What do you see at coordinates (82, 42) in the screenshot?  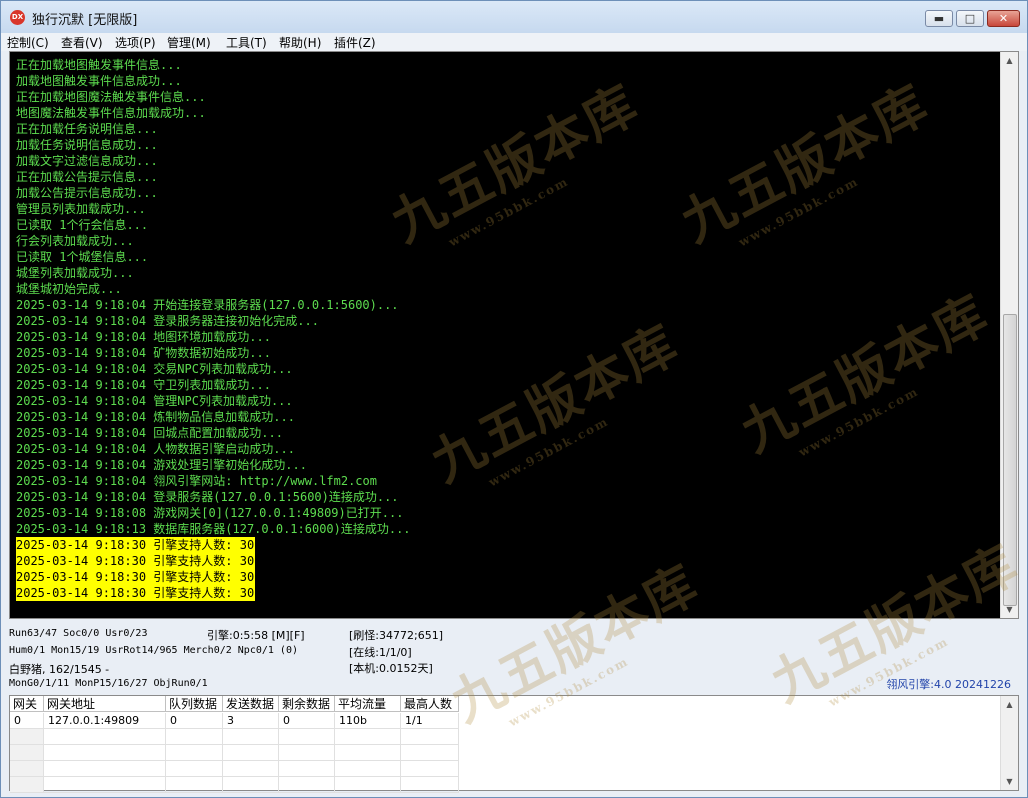 I see `menu-view: 查看(V)` at bounding box center [82, 42].